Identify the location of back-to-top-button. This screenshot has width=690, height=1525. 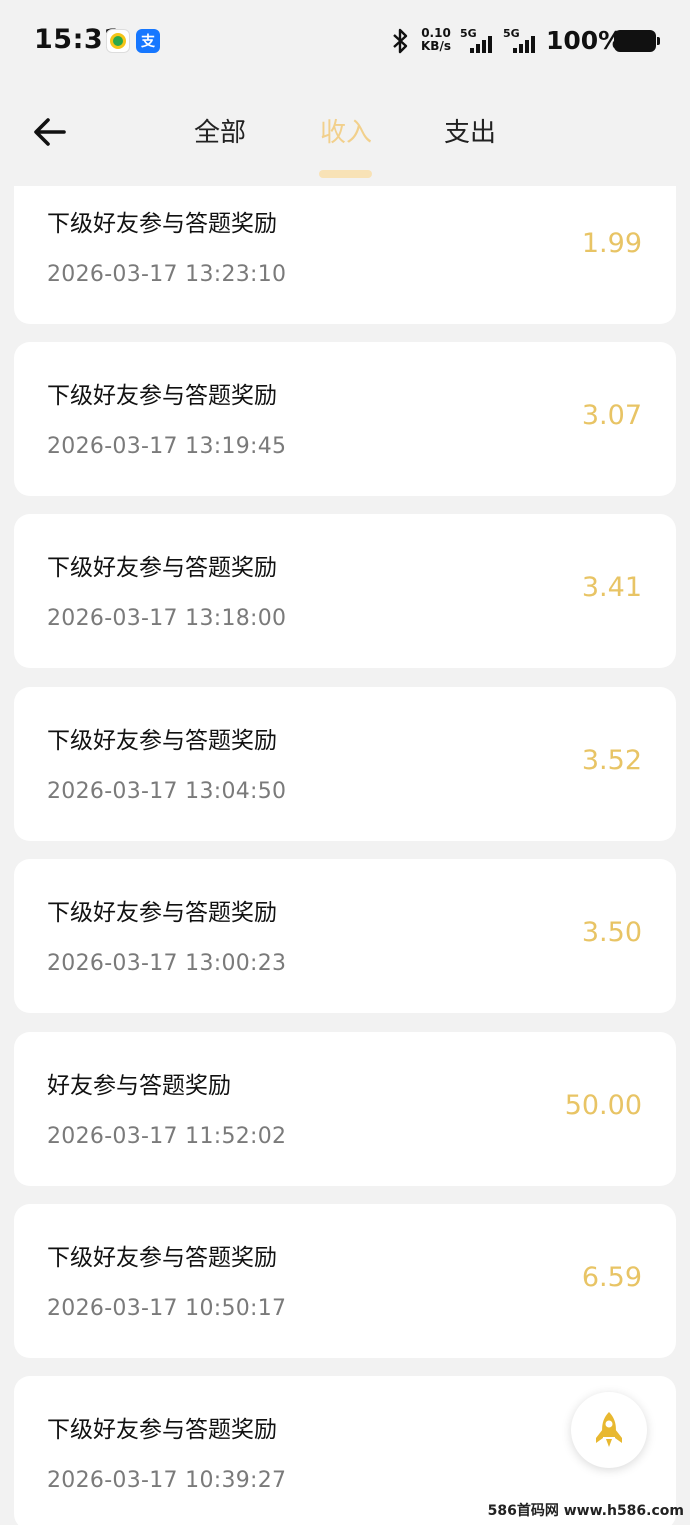
(609, 1430).